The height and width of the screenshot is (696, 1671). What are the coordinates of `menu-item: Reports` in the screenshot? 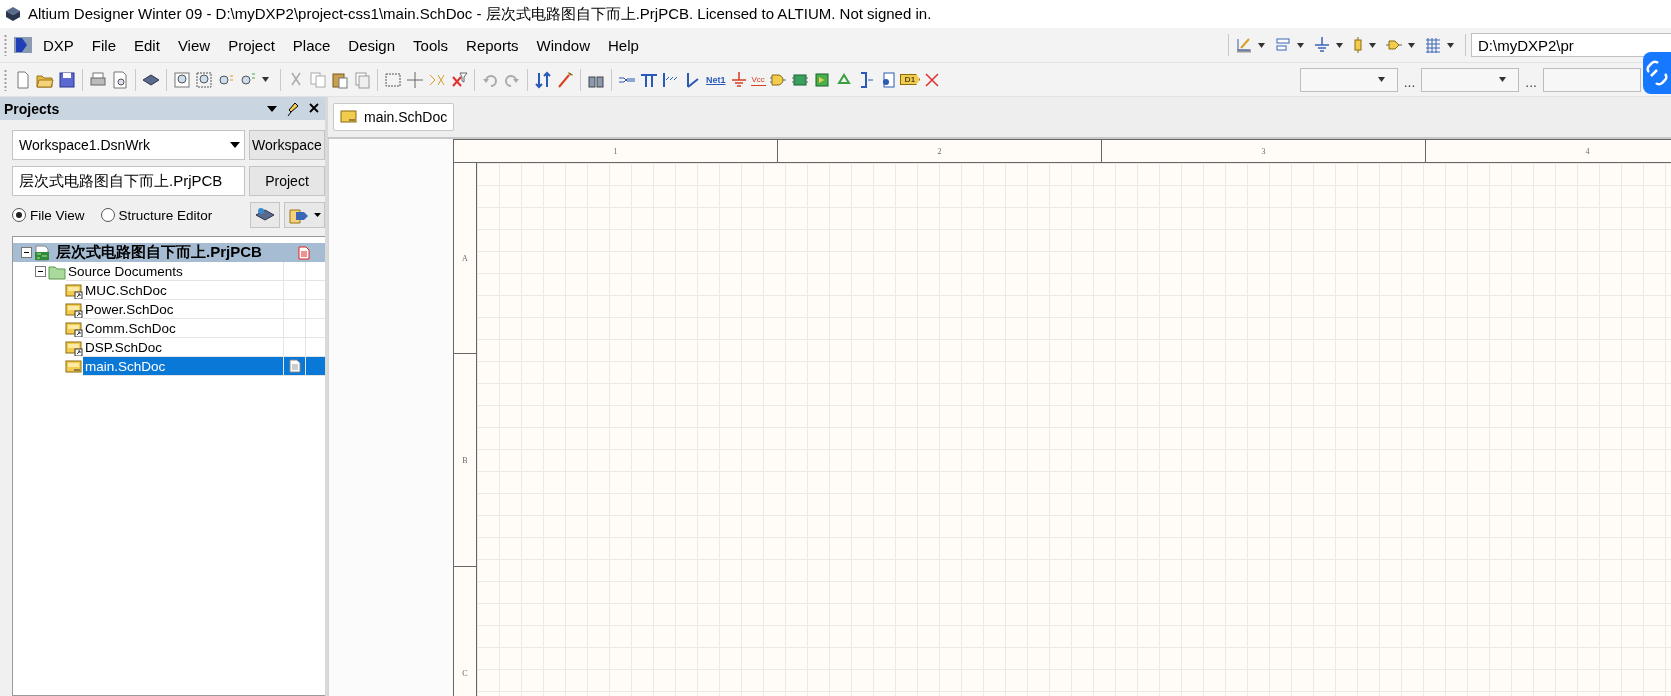 It's located at (492, 45).